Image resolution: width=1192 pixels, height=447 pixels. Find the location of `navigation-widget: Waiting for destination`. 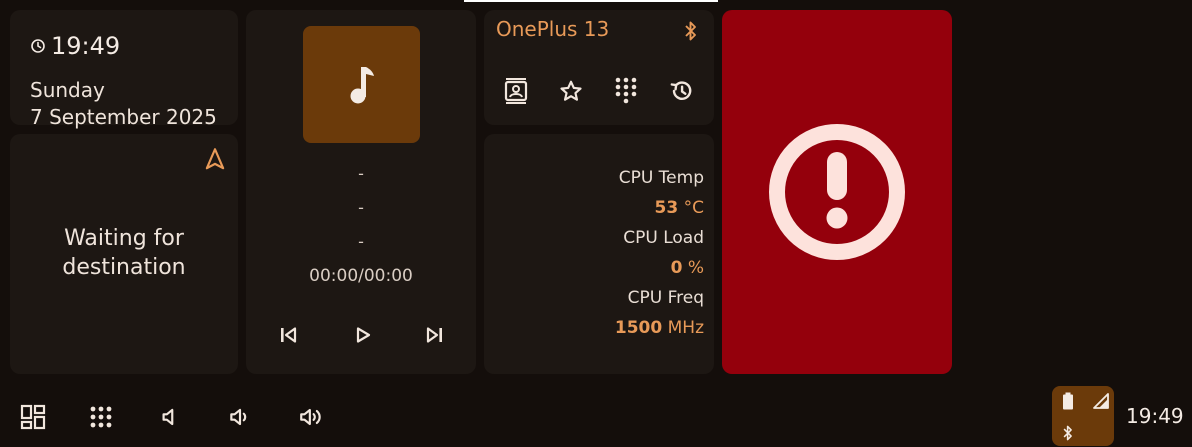

navigation-widget: Waiting for destination is located at coordinates (124, 254).